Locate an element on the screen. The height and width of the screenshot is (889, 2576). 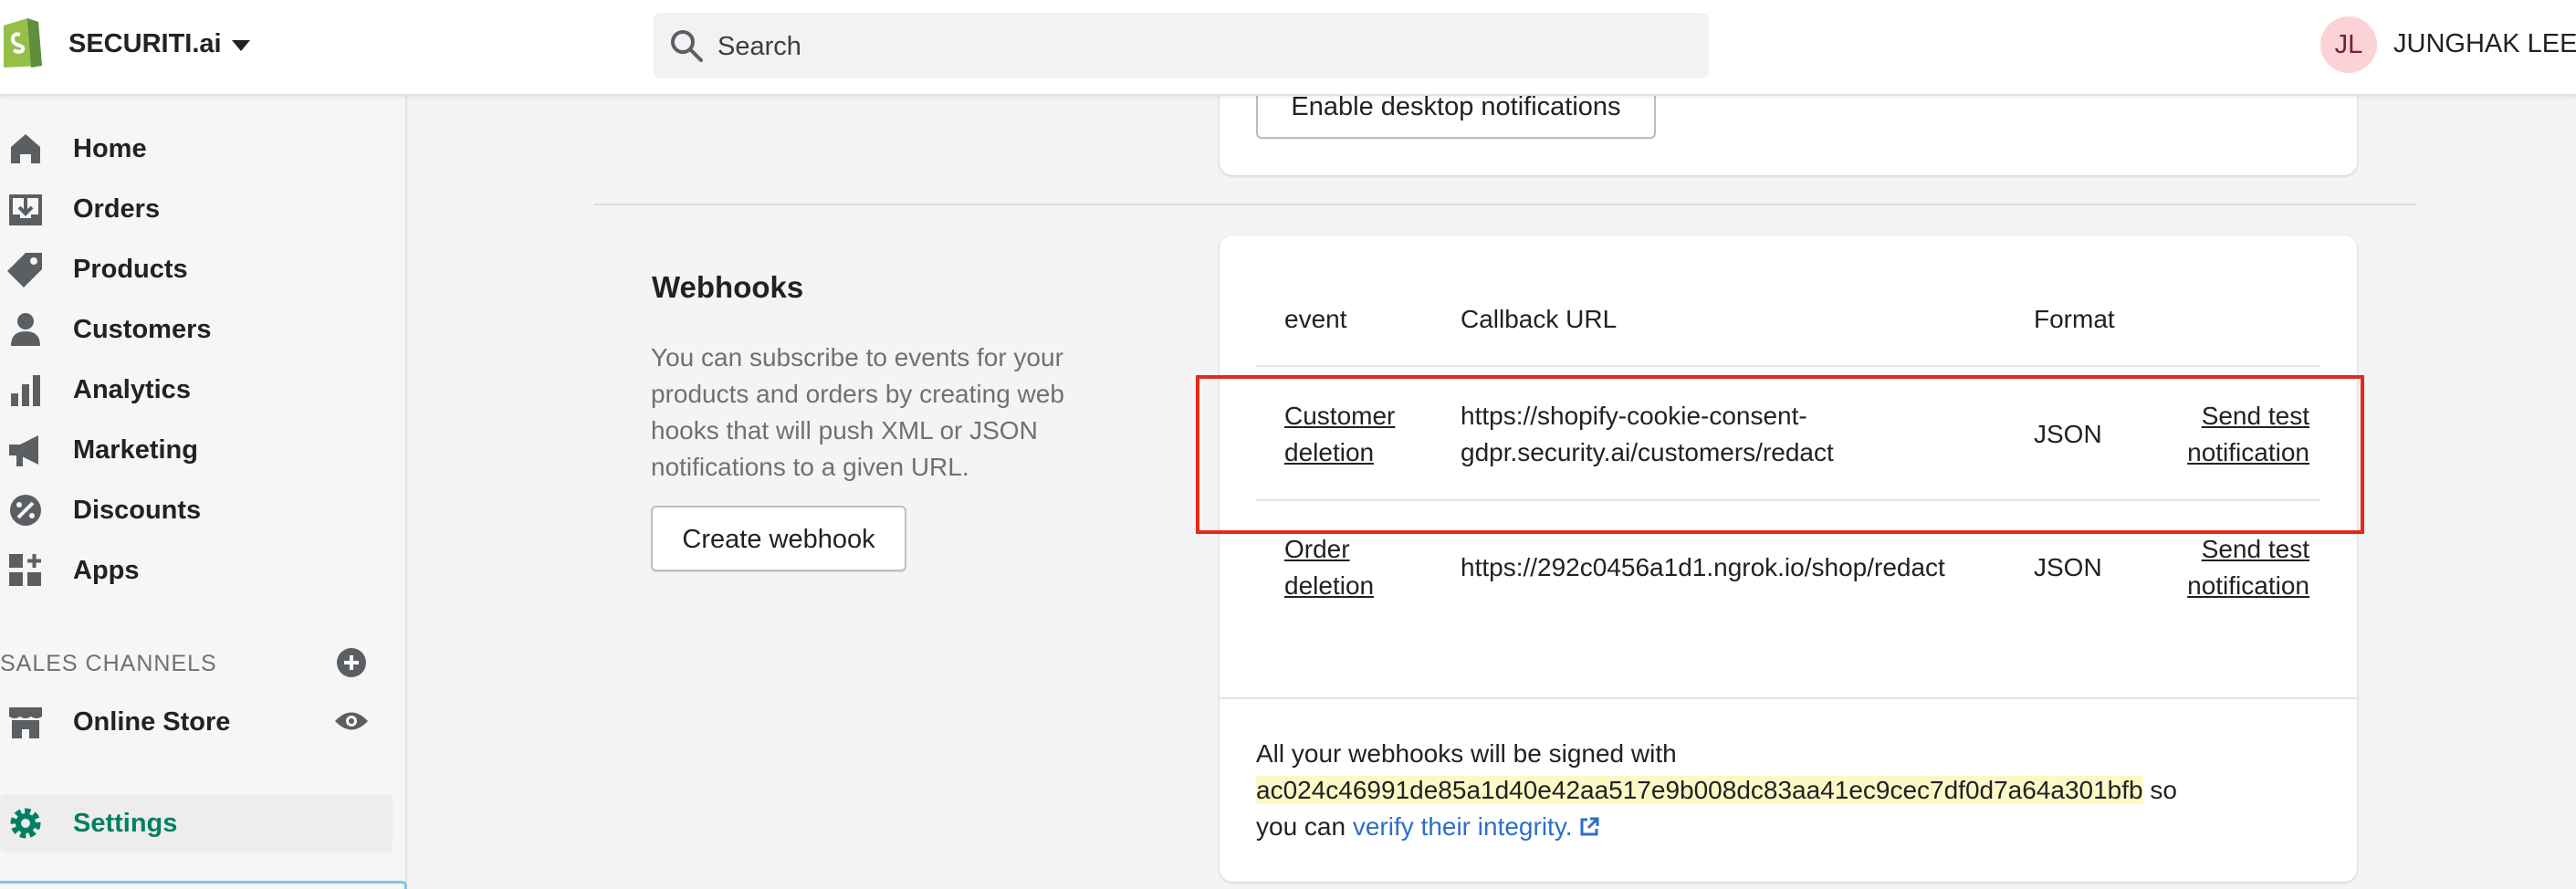
sidebar-item-settings: Settings is located at coordinates (196, 823).